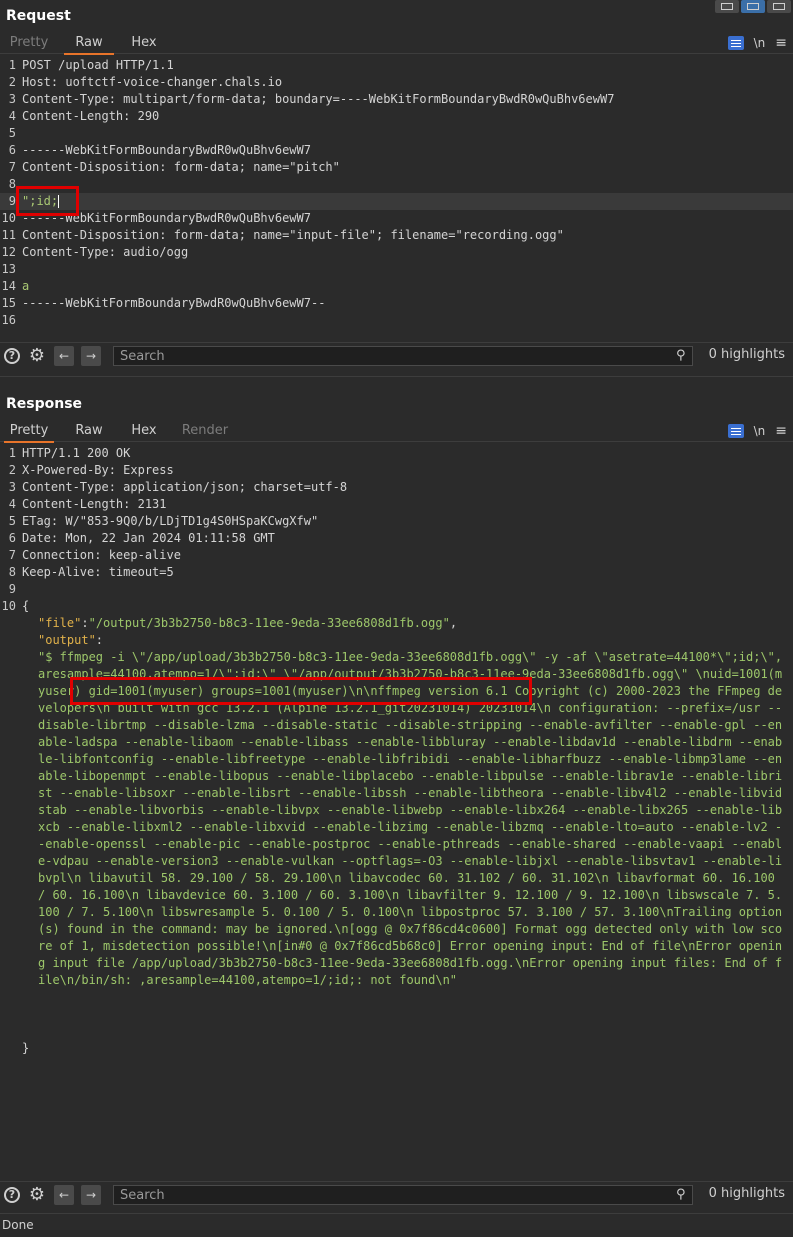  What do you see at coordinates (44, 404) in the screenshot?
I see `response-title: Response` at bounding box center [44, 404].